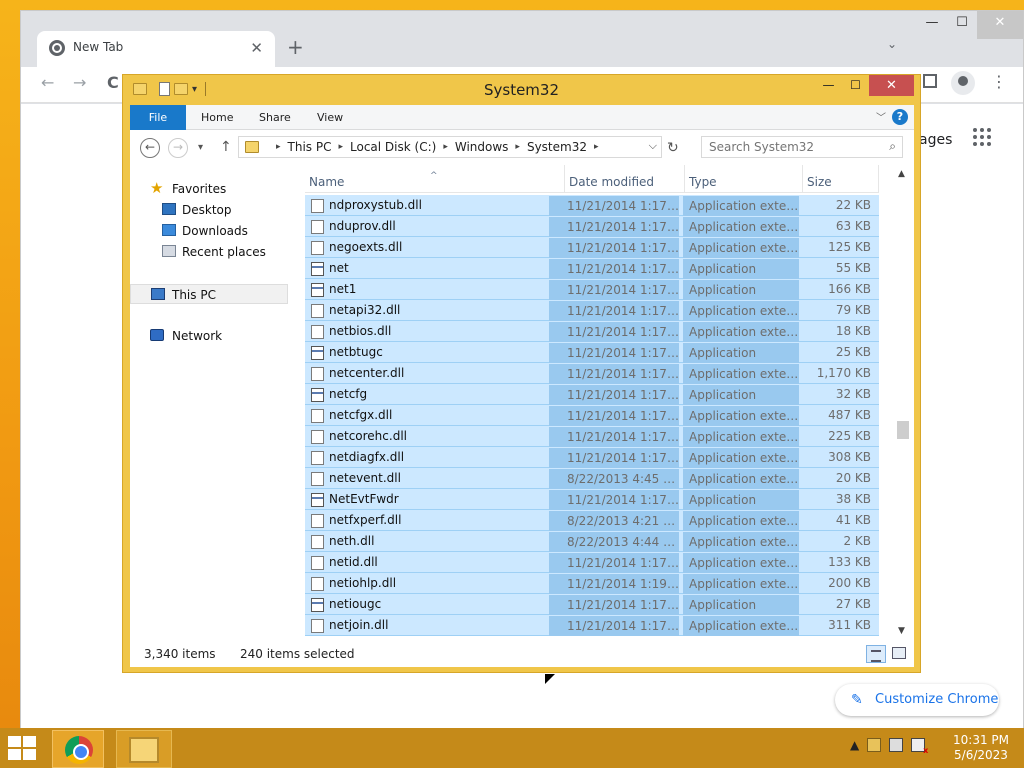 This screenshot has height=768, width=1024. What do you see at coordinates (903, 430) in the screenshot?
I see `scroll-thumb` at bounding box center [903, 430].